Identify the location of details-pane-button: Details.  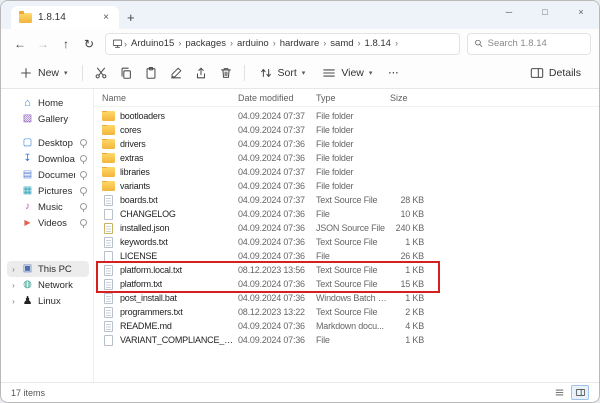
(555, 73).